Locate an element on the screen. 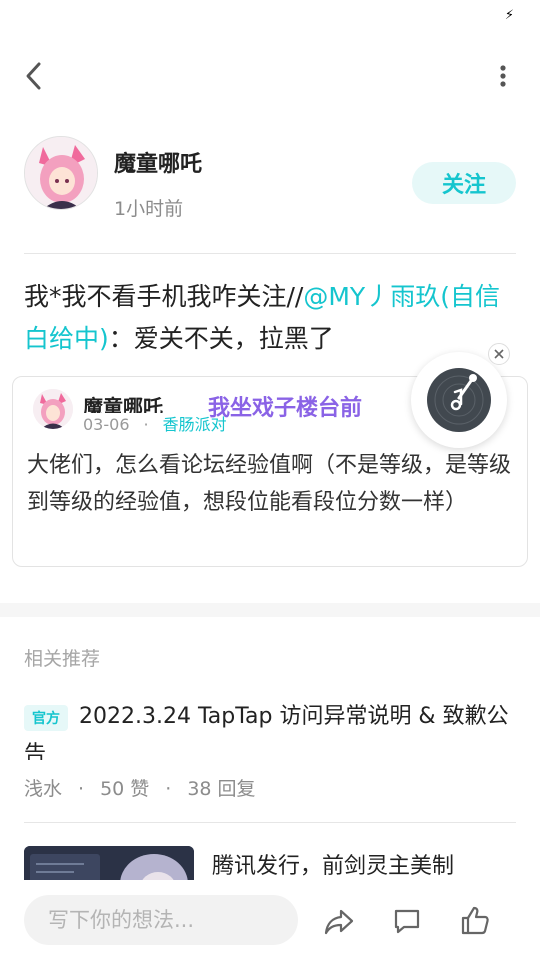 The image size is (540, 960). share-icon is located at coordinates (339, 922).